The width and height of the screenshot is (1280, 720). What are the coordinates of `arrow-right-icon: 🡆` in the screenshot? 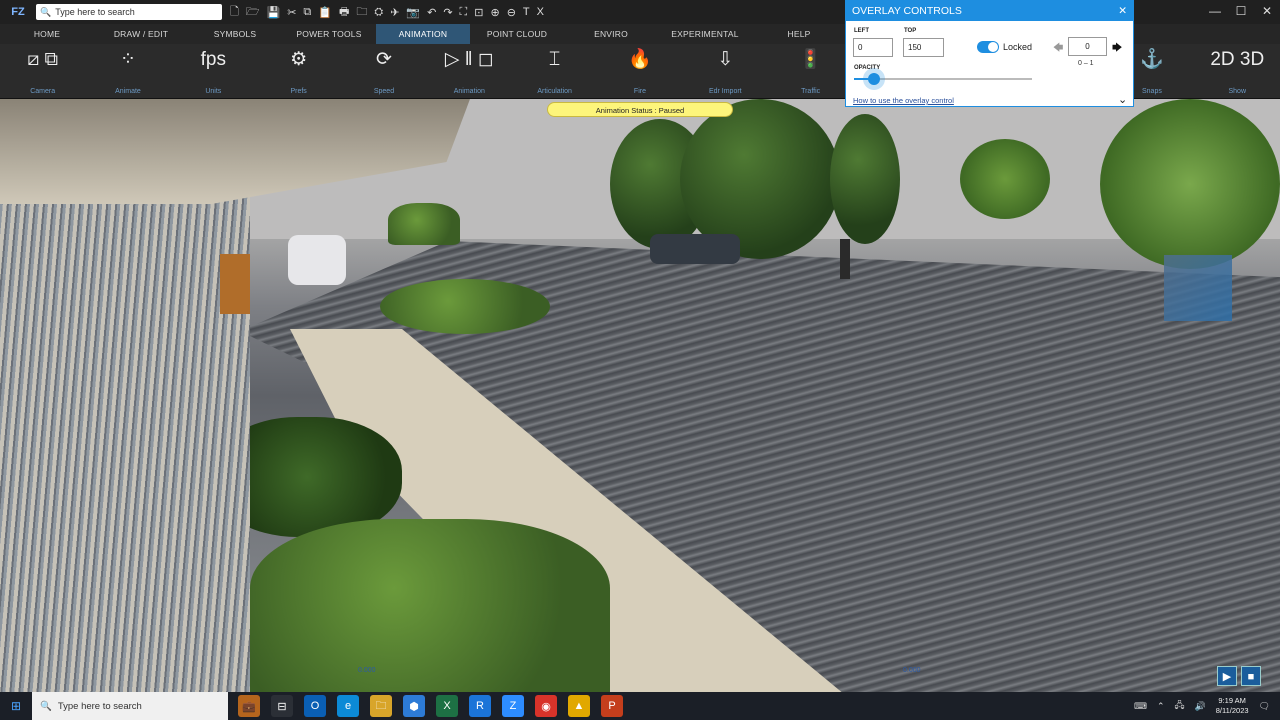 It's located at (1117, 49).